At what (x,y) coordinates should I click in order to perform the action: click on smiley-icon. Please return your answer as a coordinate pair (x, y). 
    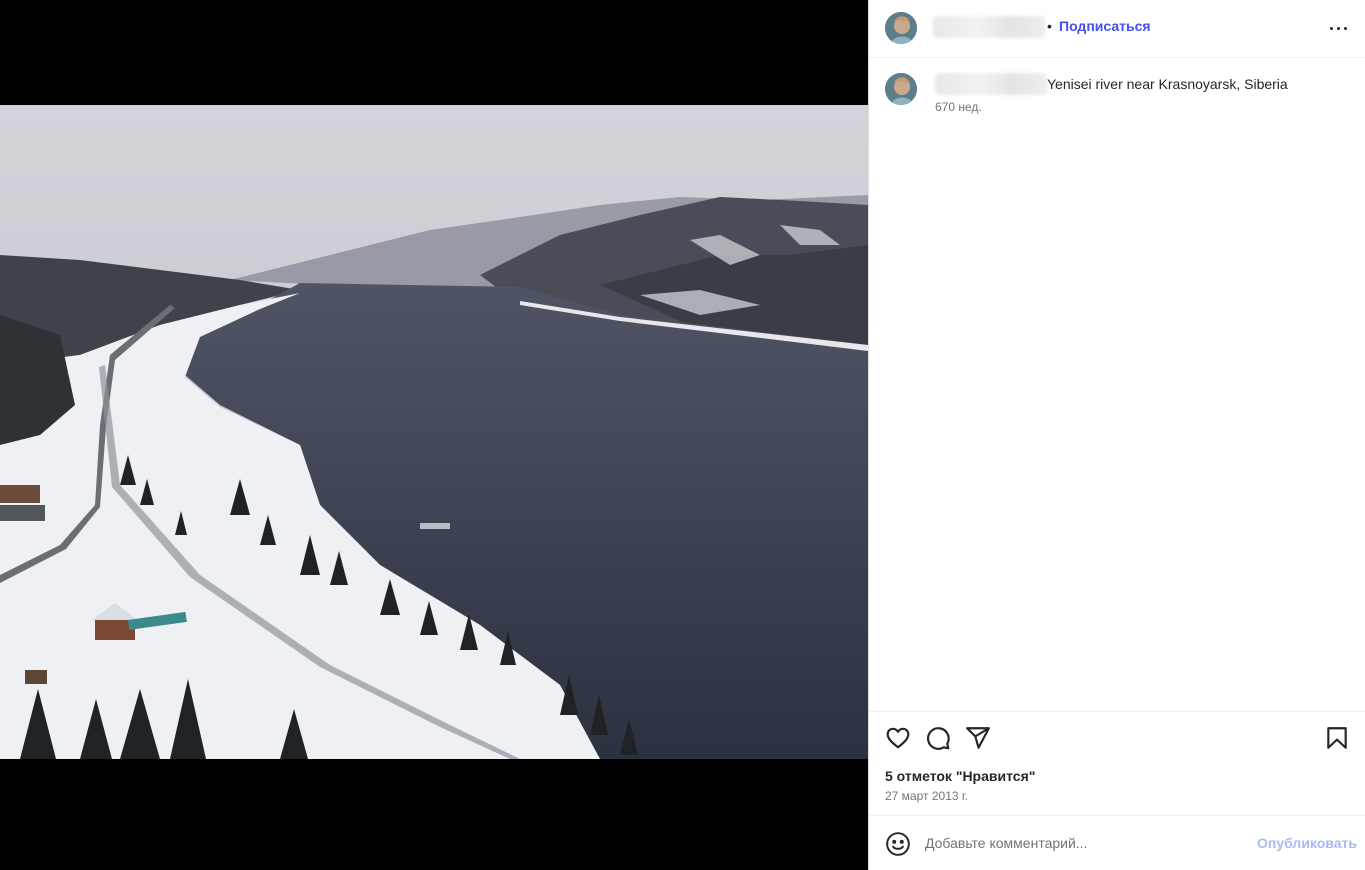
    Looking at the image, I should click on (898, 844).